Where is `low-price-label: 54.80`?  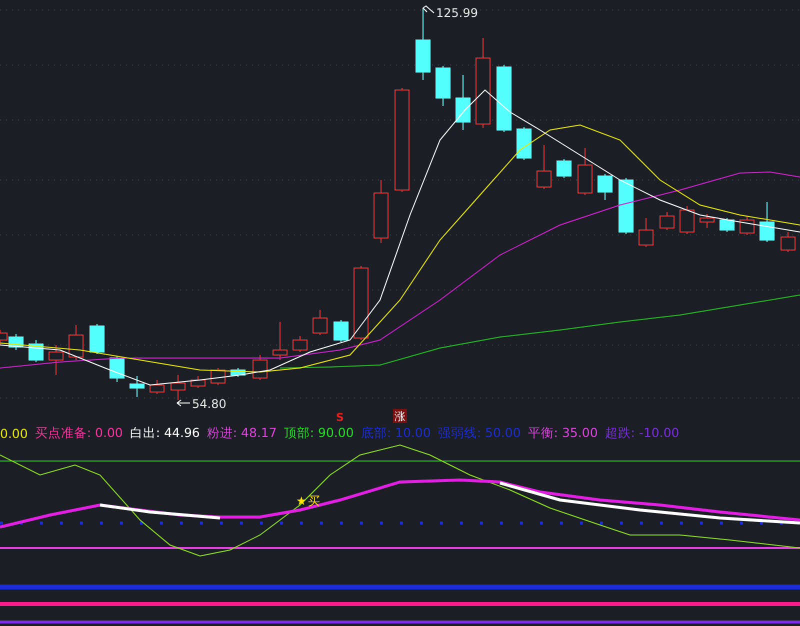 low-price-label: 54.80 is located at coordinates (209, 404).